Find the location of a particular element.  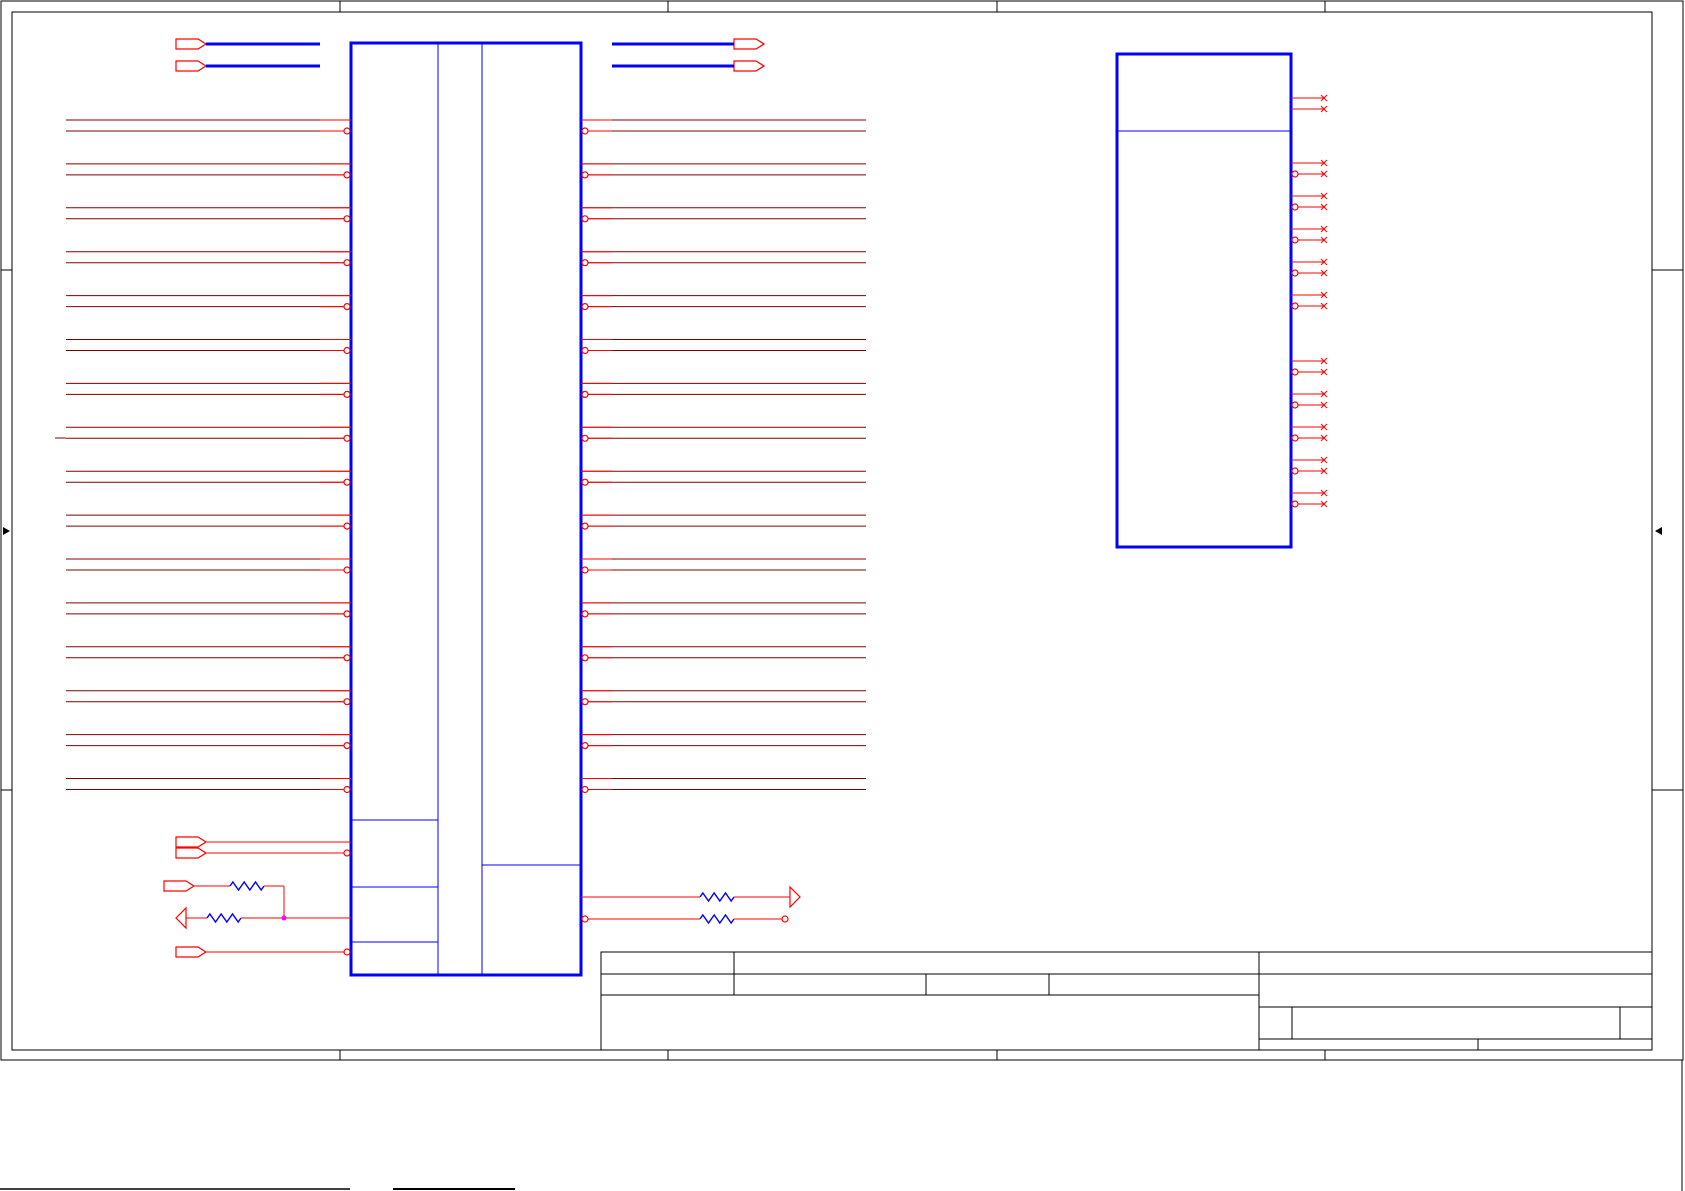

bottom-right-circuit is located at coordinates (691, 905).